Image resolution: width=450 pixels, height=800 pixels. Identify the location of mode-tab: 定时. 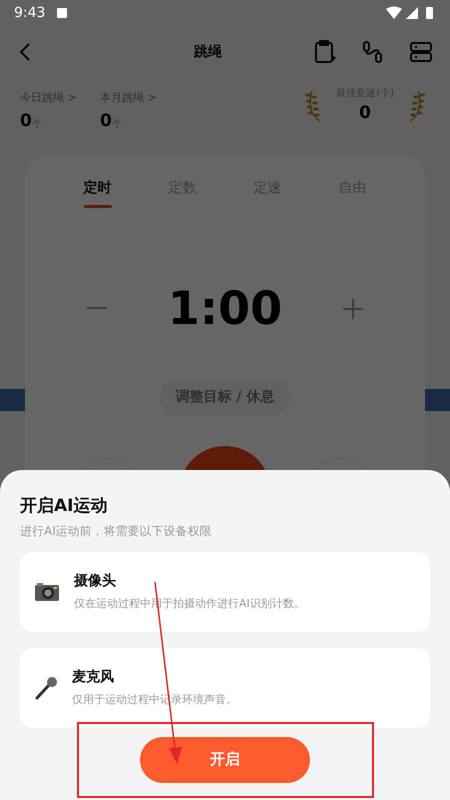
(98, 193).